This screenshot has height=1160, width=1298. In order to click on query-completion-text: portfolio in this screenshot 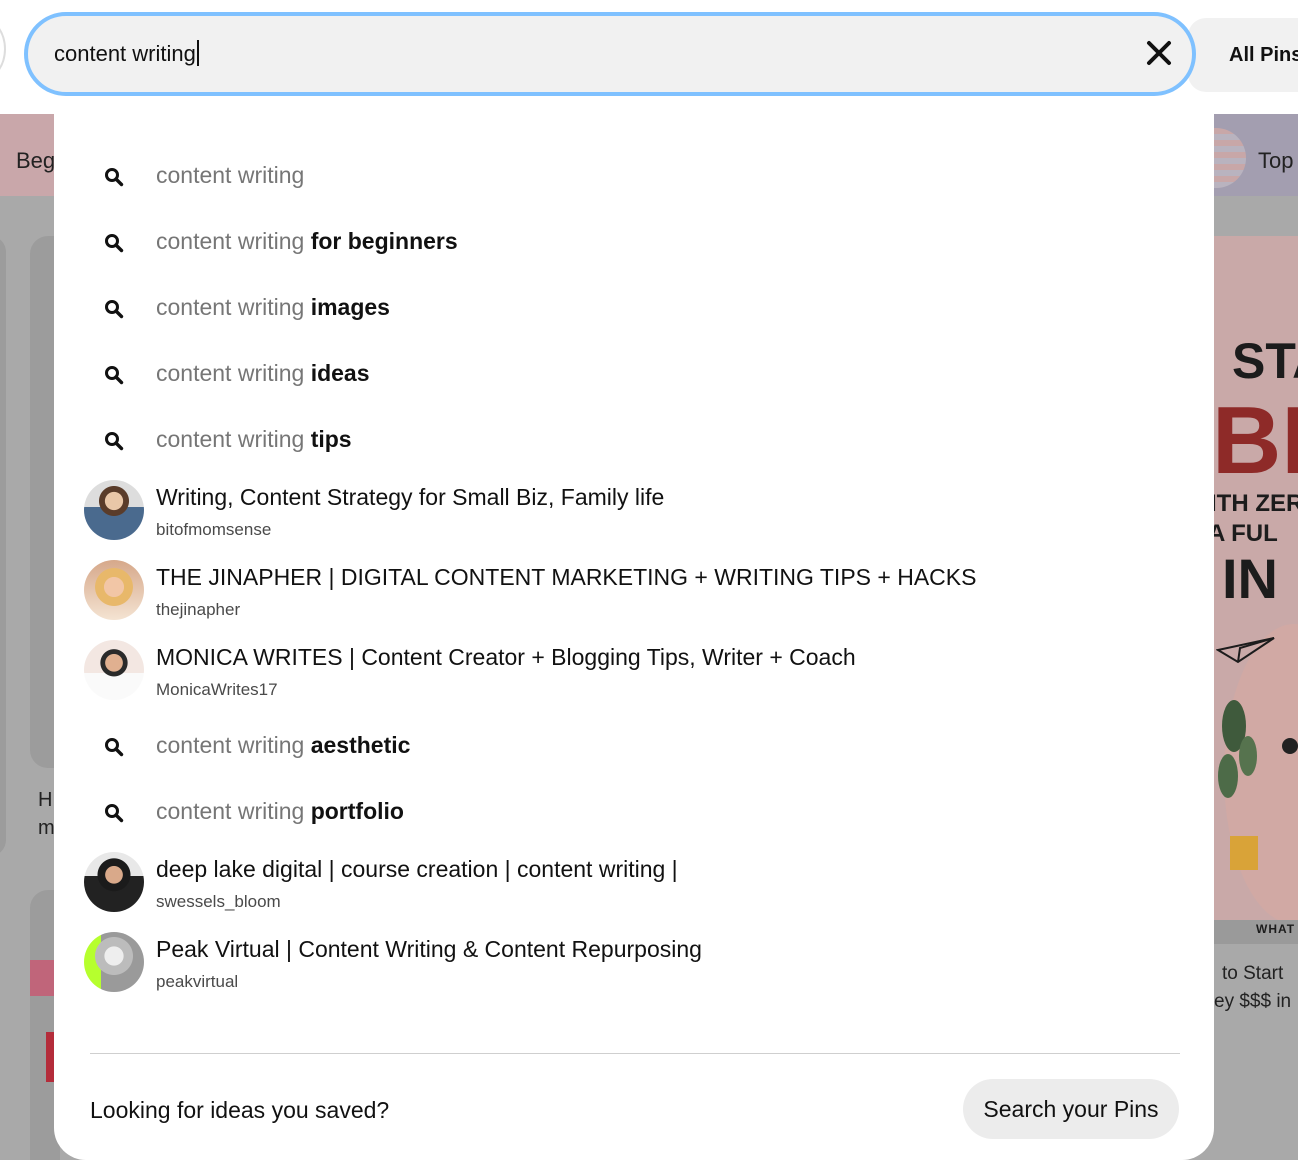, I will do `click(354, 811)`.